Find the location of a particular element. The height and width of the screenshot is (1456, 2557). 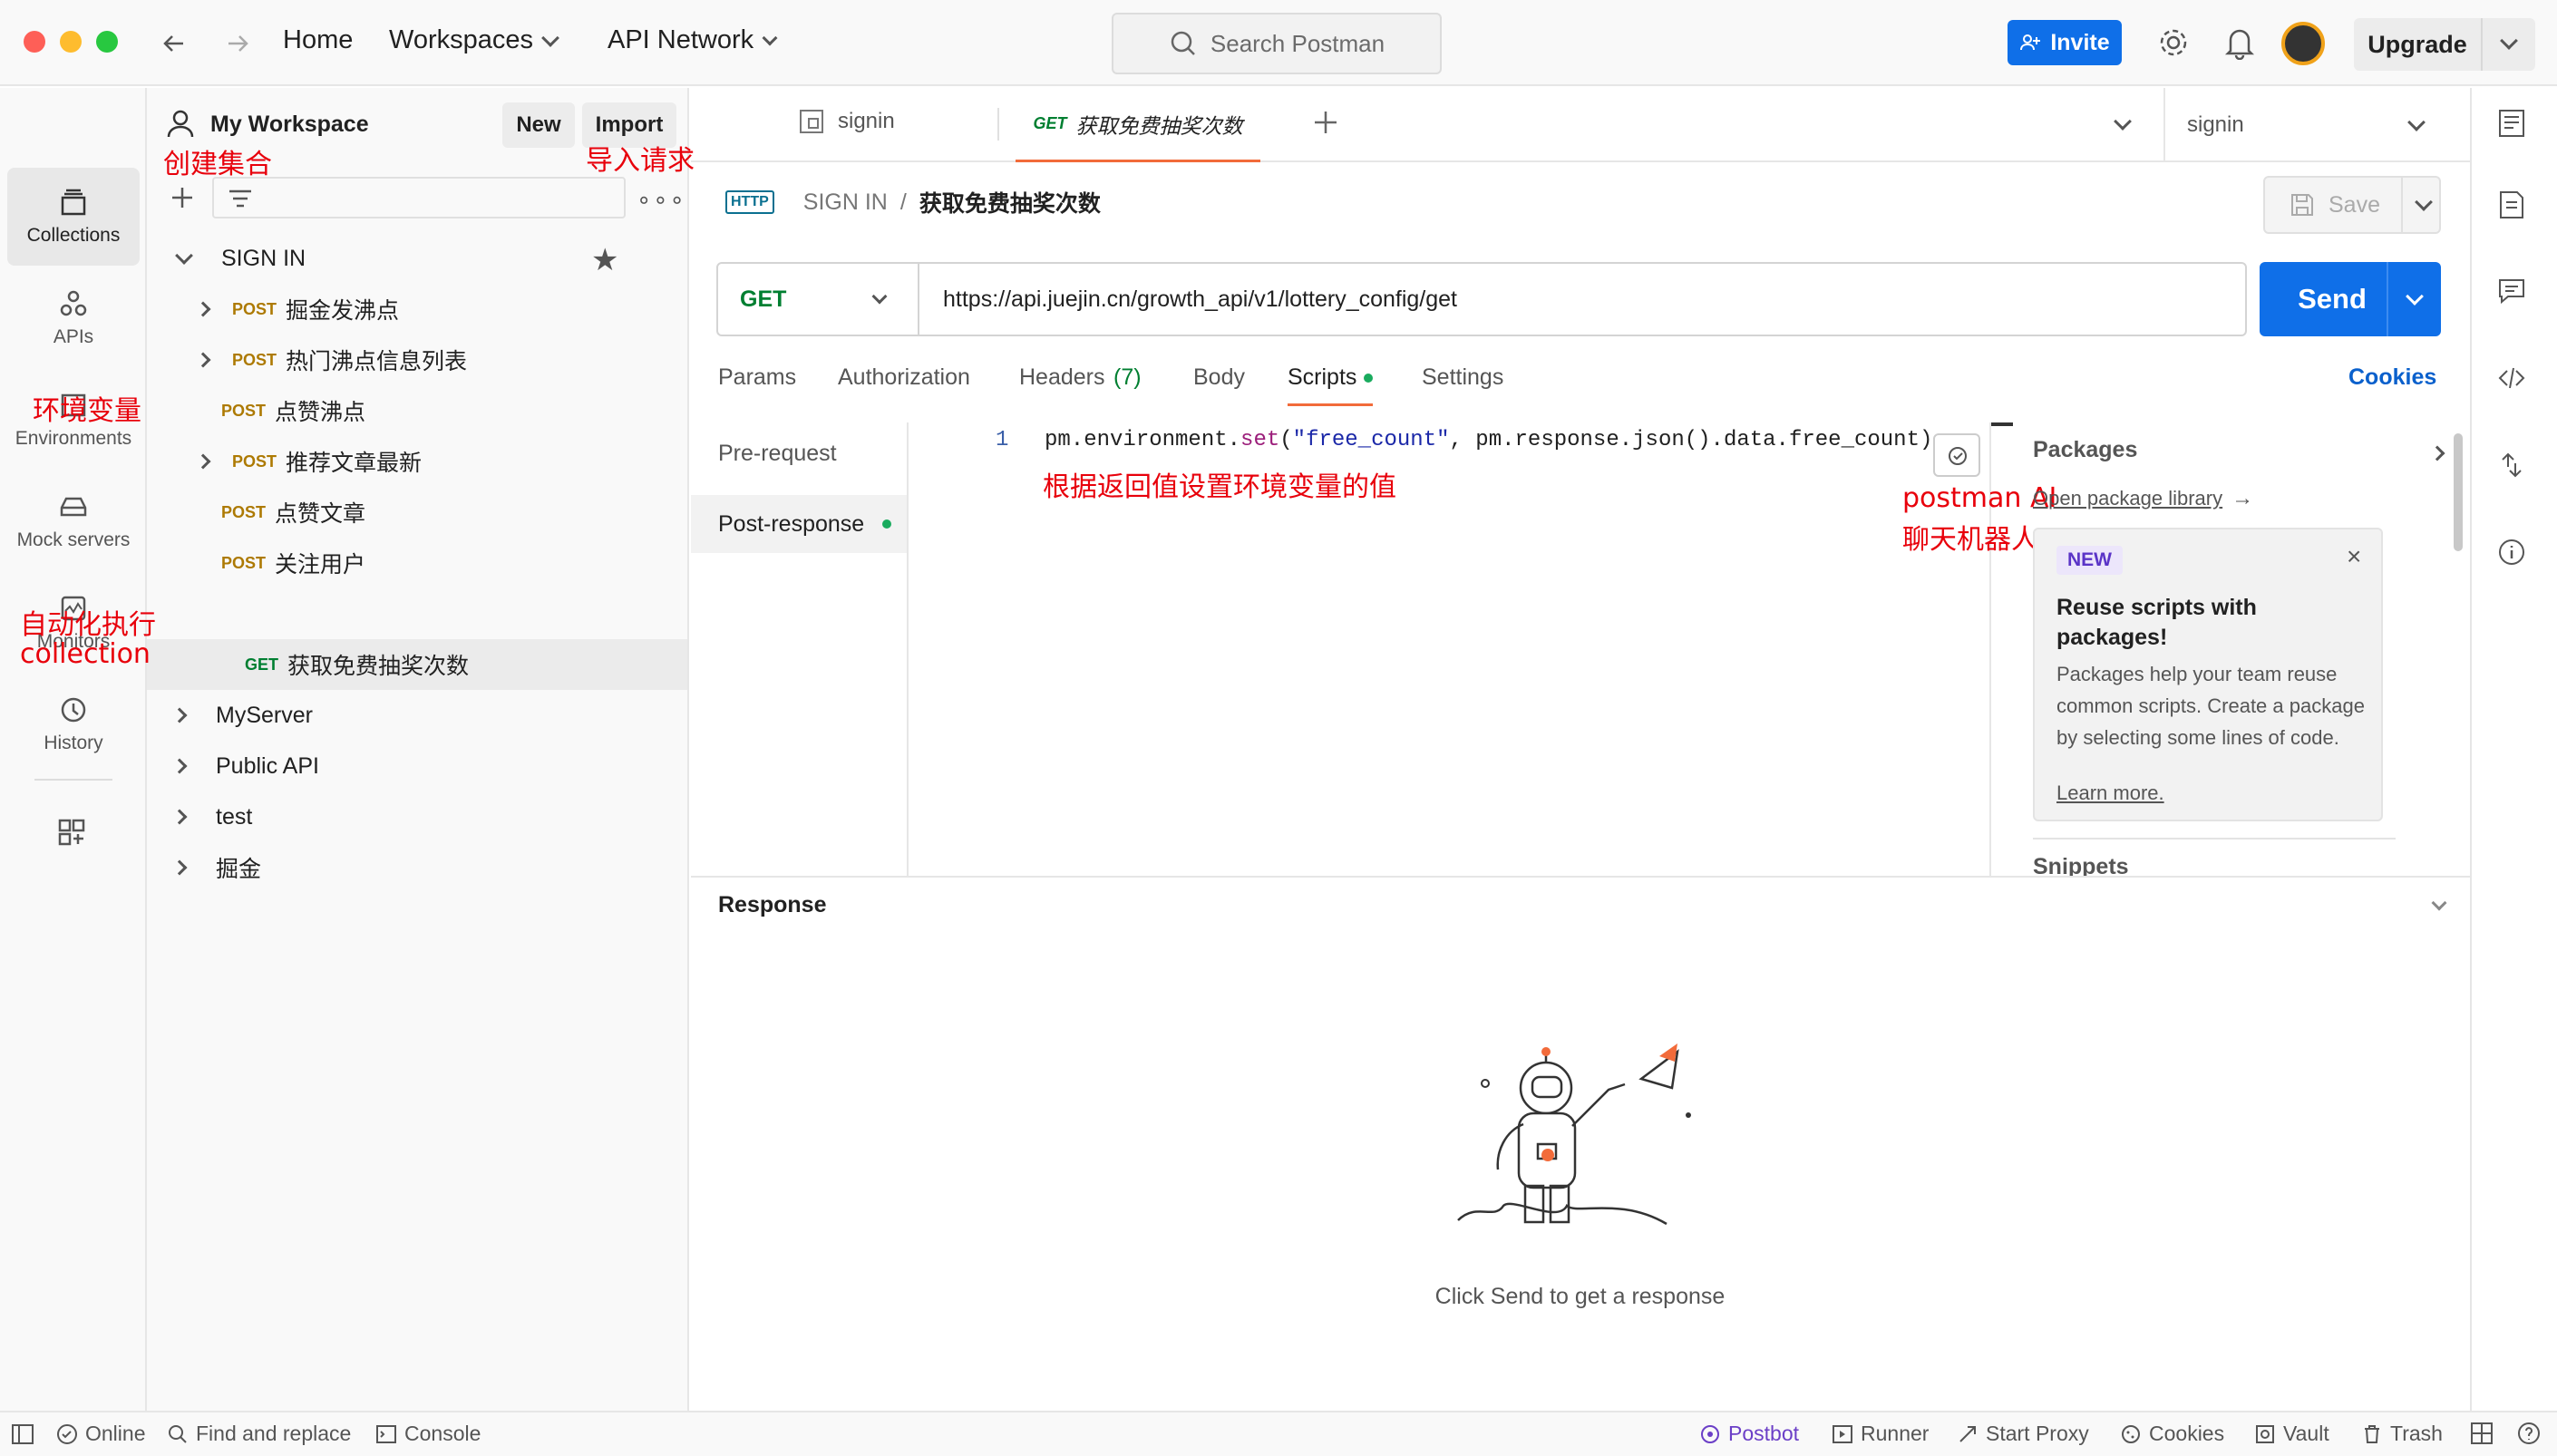

rail-mock-servers: Mock servers is located at coordinates (73, 521).